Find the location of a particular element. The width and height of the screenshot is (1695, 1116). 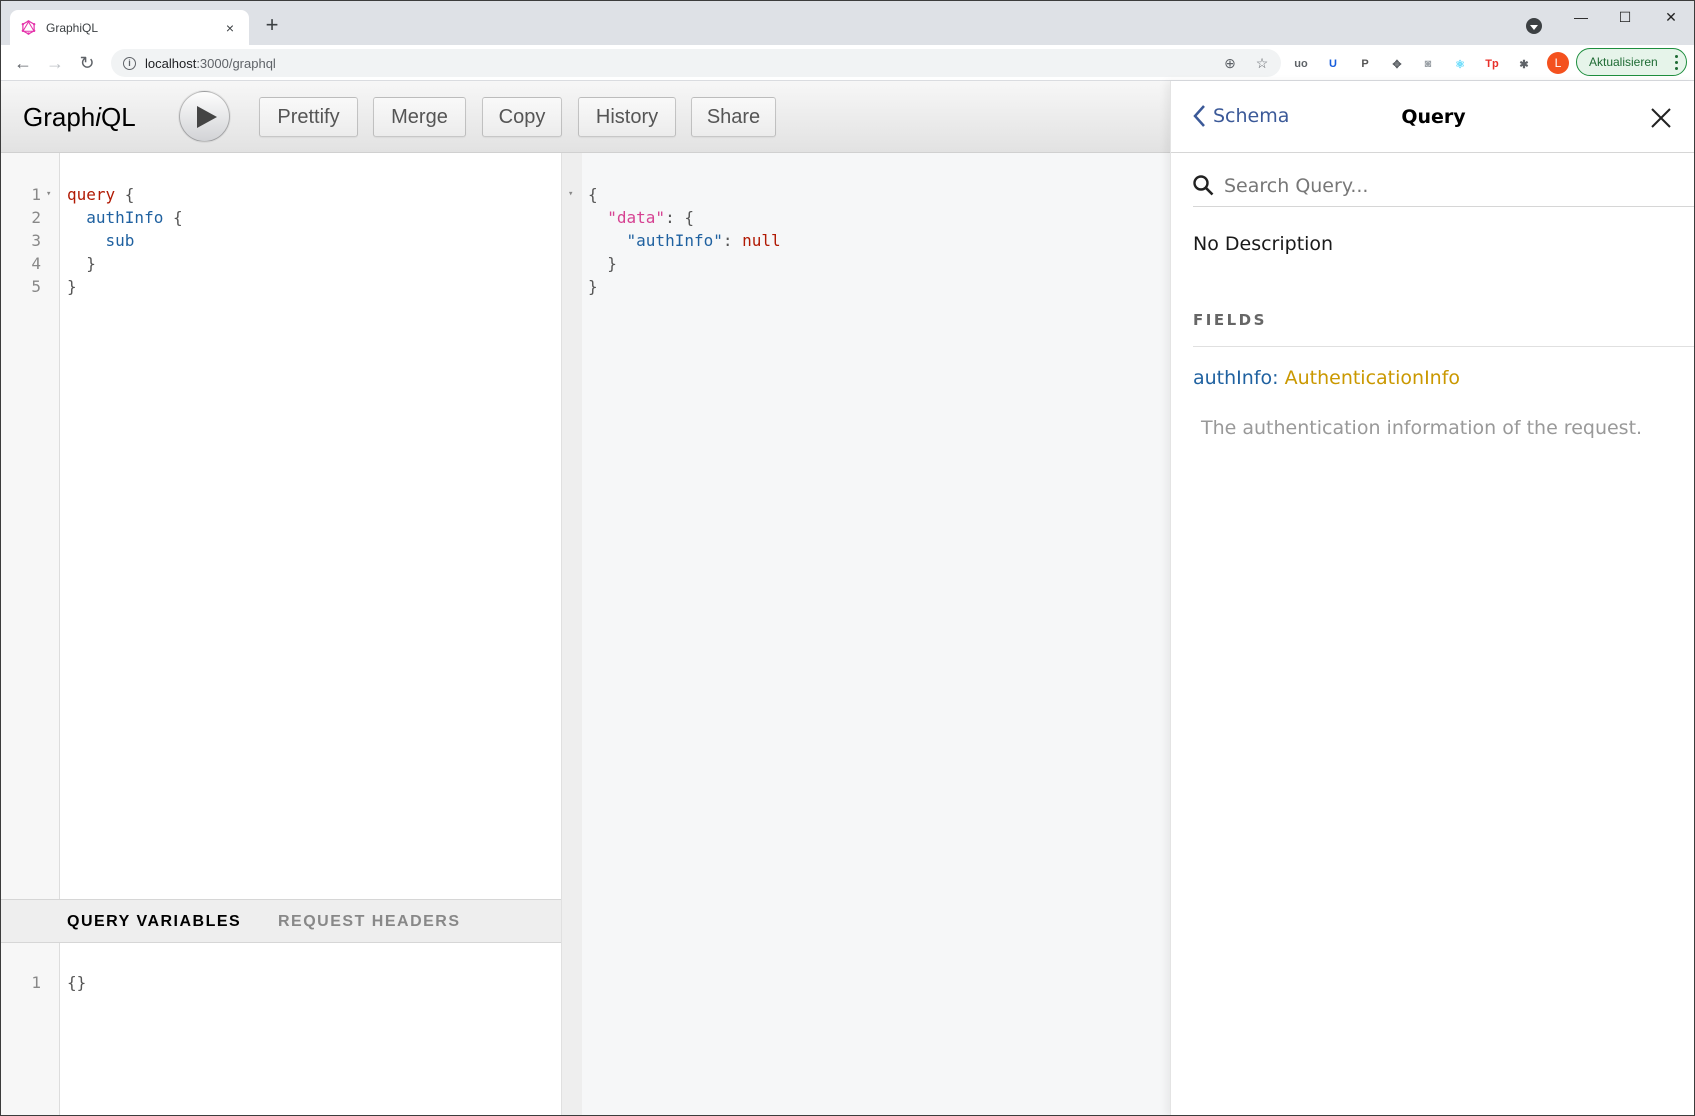

tab-request-headers: REQUEST HEADERS is located at coordinates (369, 922).